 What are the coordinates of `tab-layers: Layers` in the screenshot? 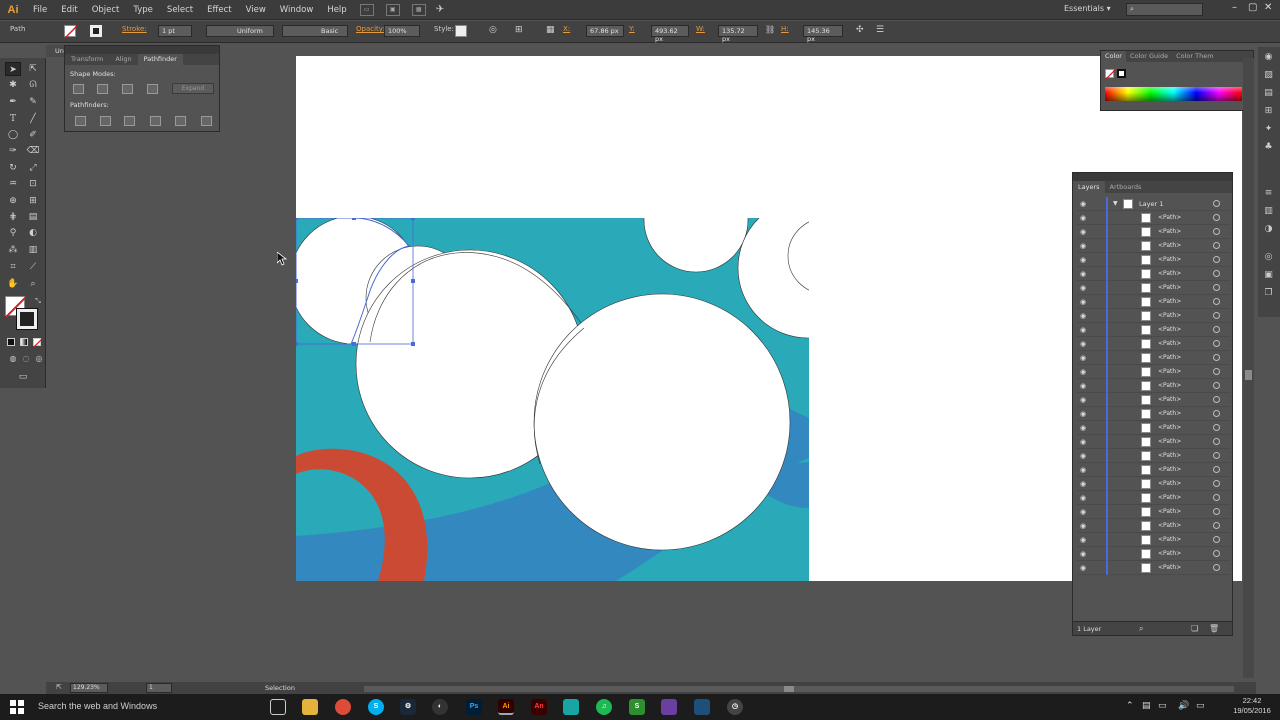 It's located at (1089, 187).